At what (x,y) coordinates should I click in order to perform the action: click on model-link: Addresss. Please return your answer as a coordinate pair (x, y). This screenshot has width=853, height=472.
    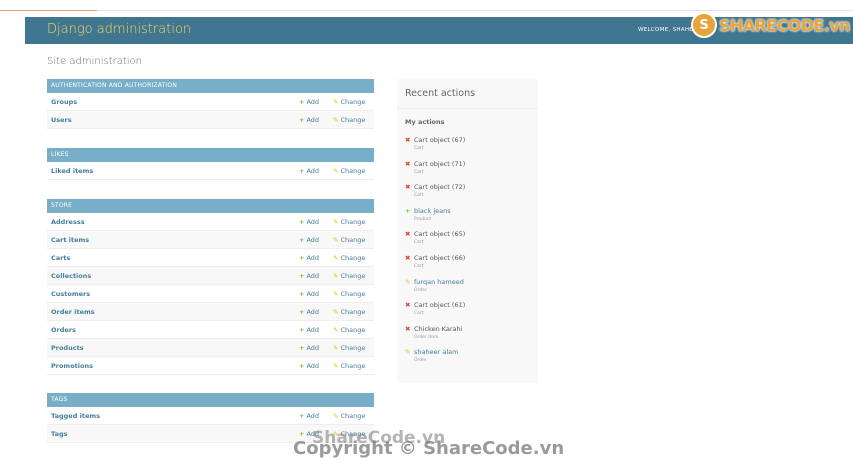
    Looking at the image, I should click on (68, 222).